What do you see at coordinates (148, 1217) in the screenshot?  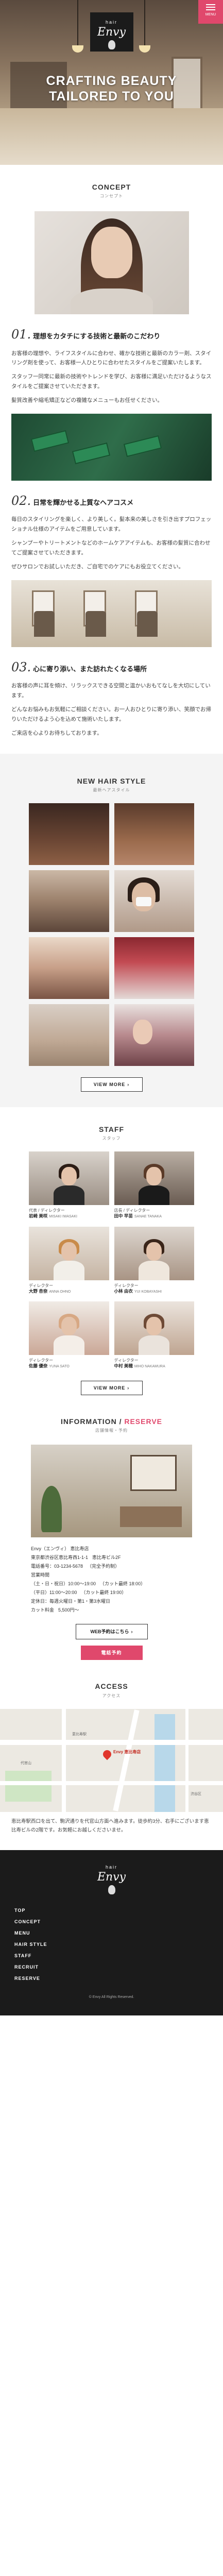 I see `staff-name-en: SANAE TANAKA` at bounding box center [148, 1217].